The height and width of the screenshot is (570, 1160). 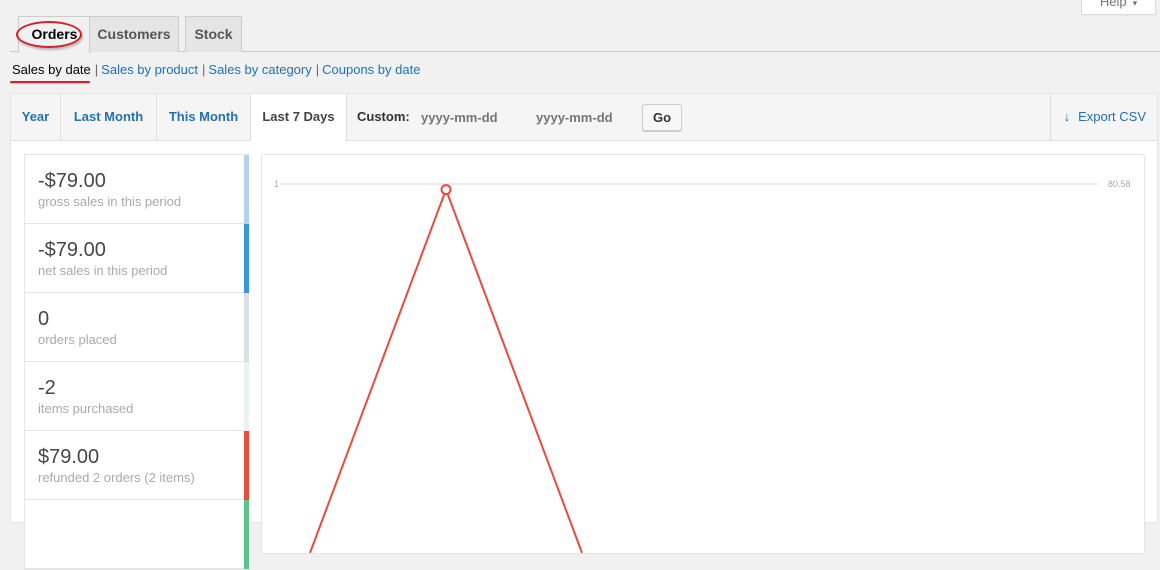 I want to click on legend-item-items-purchased: -2 items purchased, so click(x=137, y=396).